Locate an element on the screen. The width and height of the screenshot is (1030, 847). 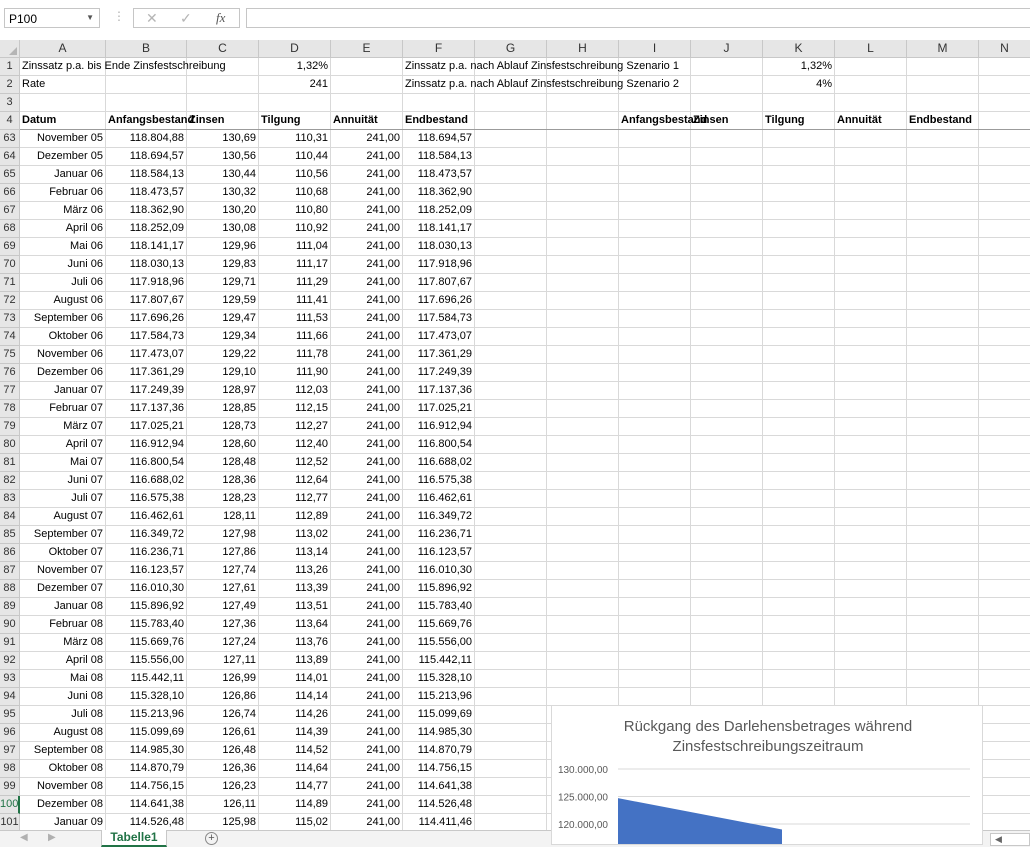
cell-a: Oktober 06 is located at coordinates (63, 337).